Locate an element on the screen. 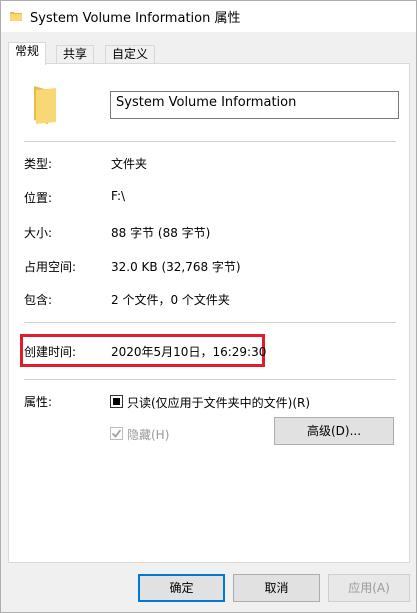 This screenshot has width=417, height=613. created-label: 创建时间: is located at coordinates (50, 352).